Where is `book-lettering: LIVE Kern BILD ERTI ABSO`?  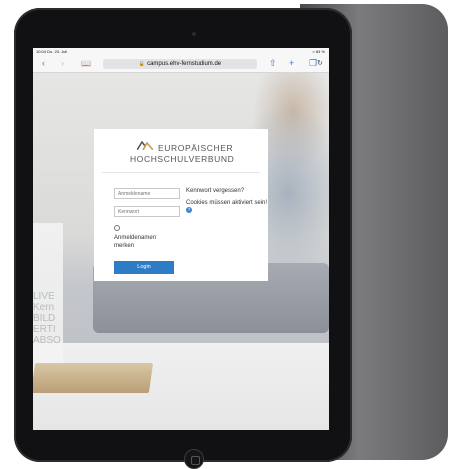 book-lettering: LIVE Kern BILD ERTI ABSO is located at coordinates (47, 318).